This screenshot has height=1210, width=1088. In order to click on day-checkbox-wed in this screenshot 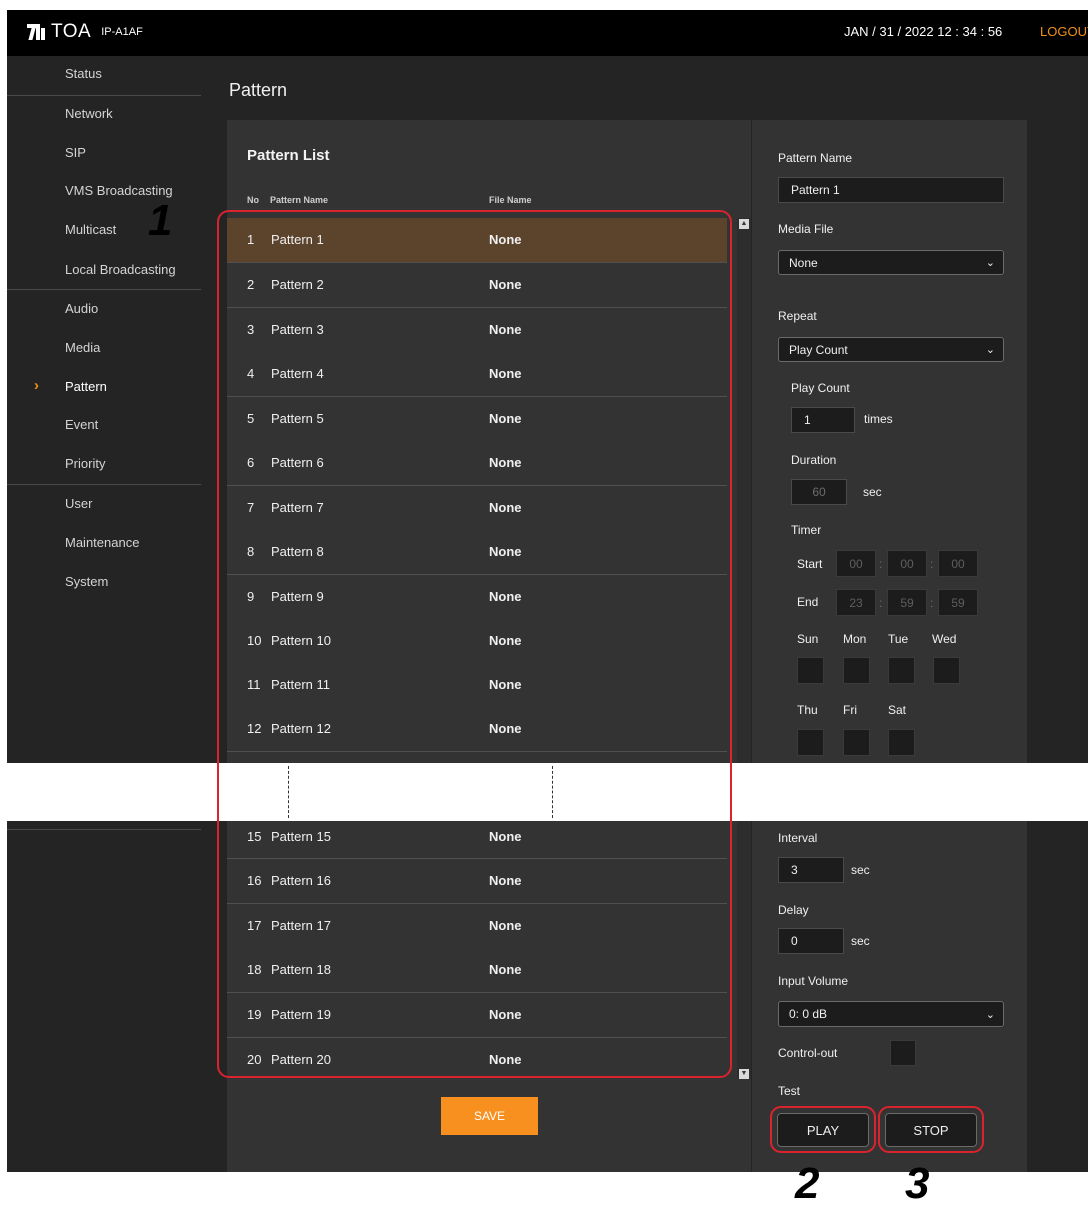, I will do `click(946, 670)`.